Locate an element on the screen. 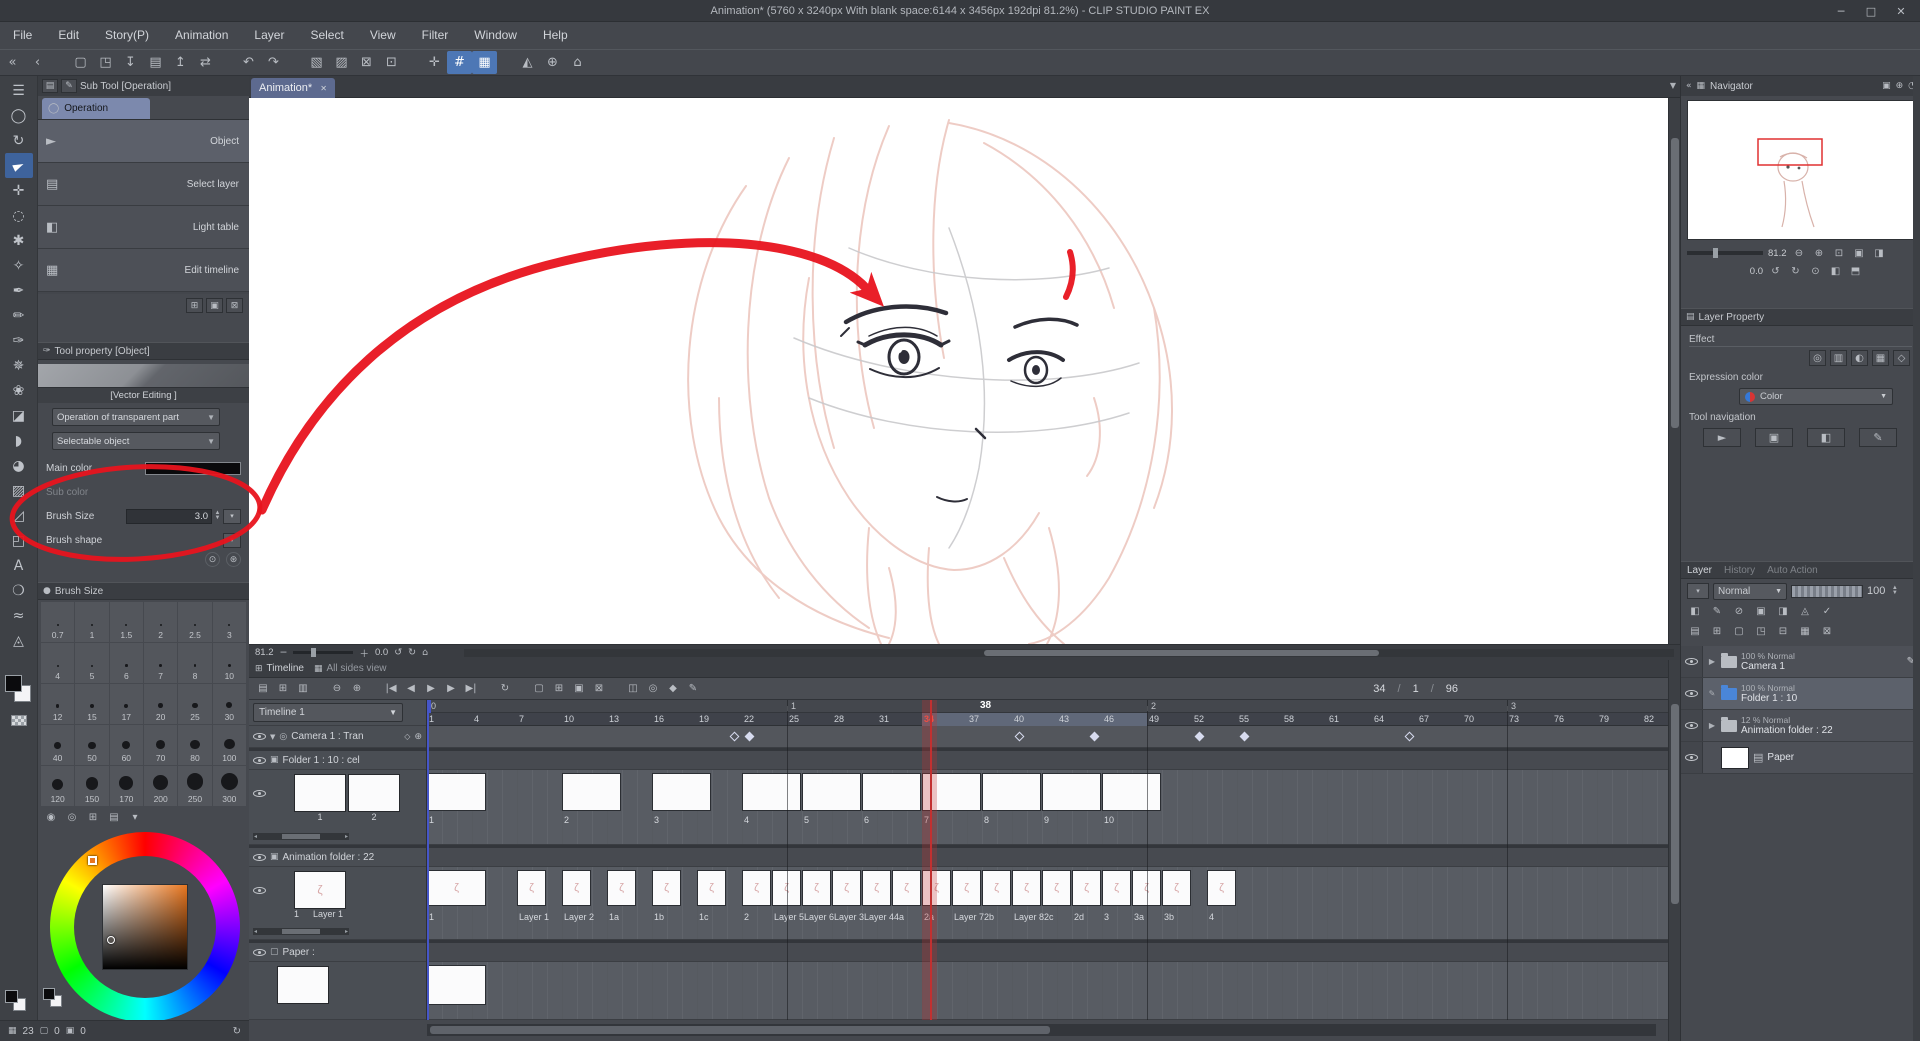  brush-size-option-30: 30 is located at coordinates (229, 704).